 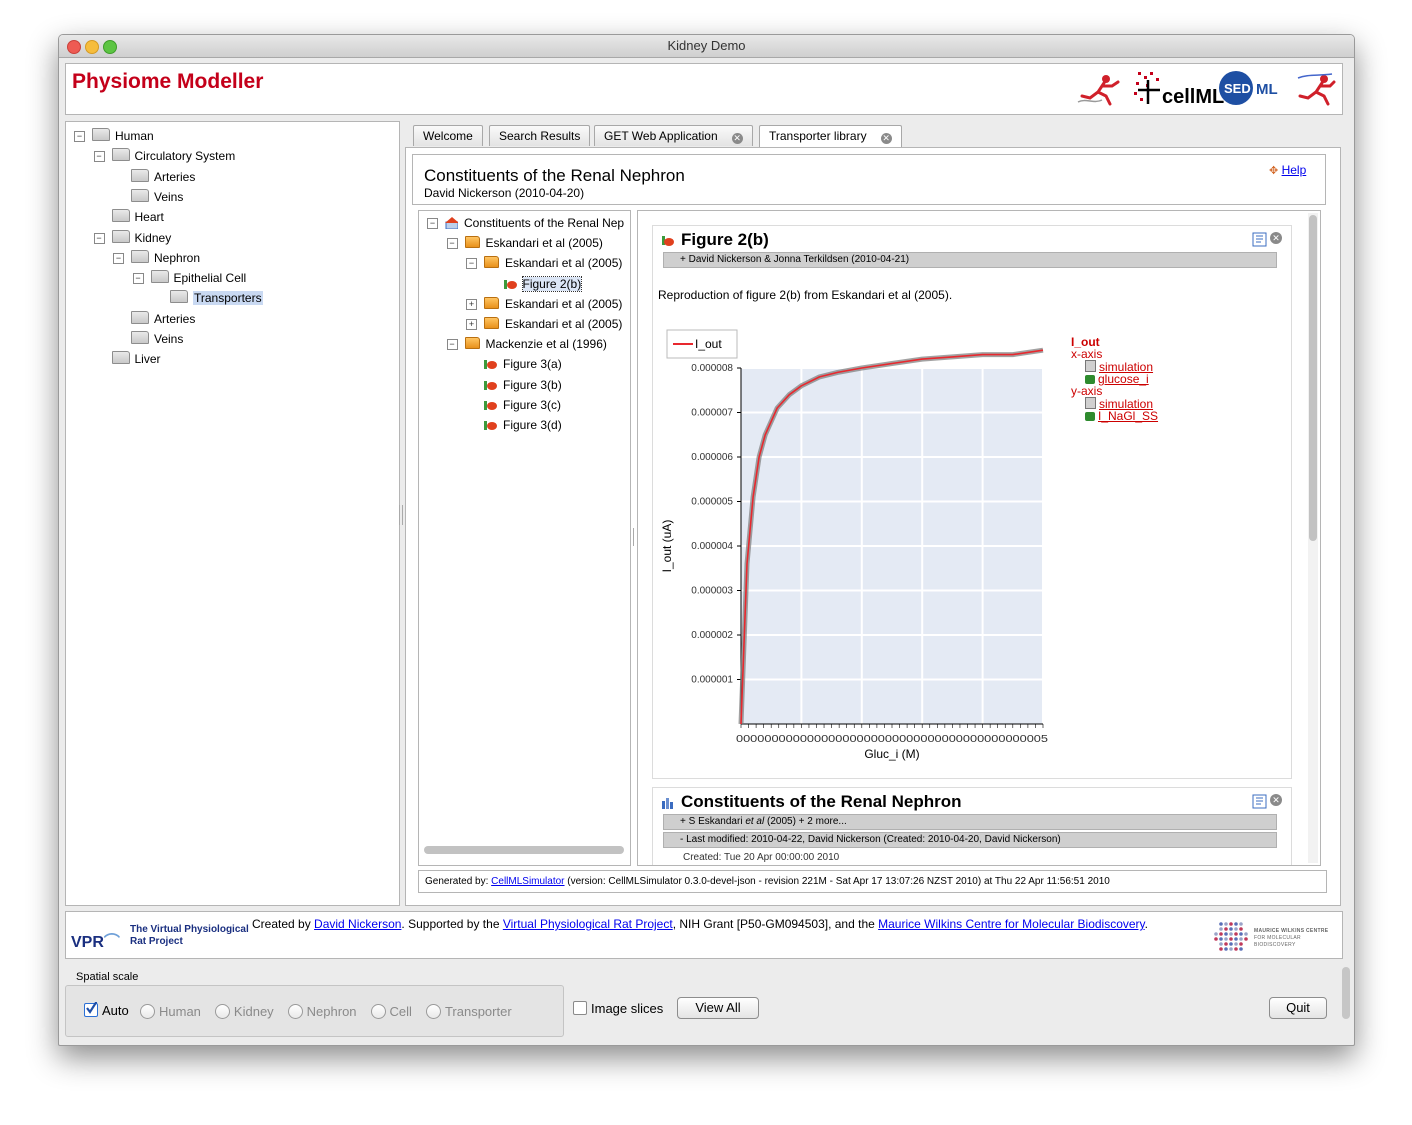 What do you see at coordinates (712, 502) in the screenshot?
I see `y-tick-label: 0.000005` at bounding box center [712, 502].